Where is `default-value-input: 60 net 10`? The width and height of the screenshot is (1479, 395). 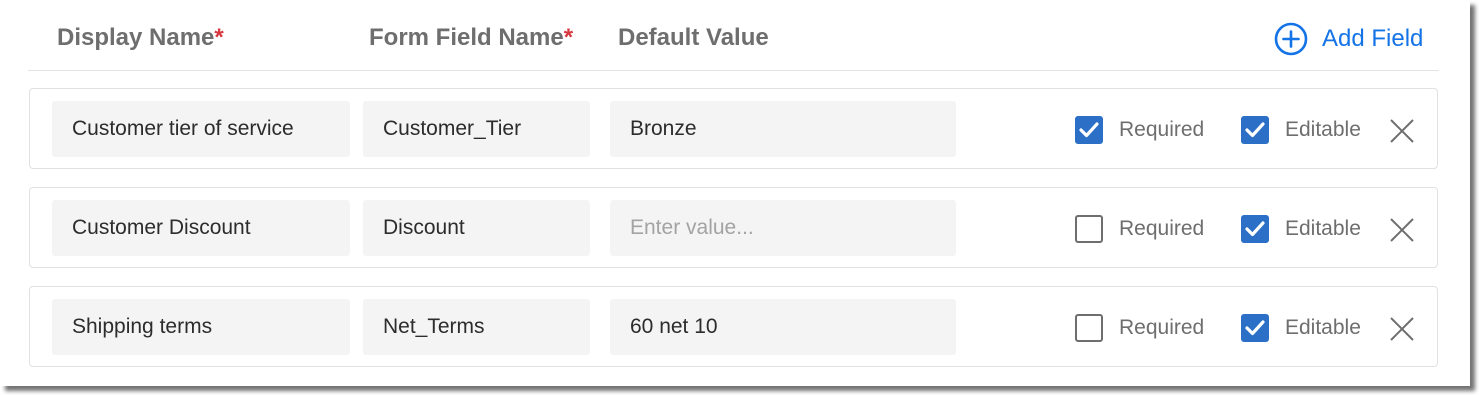
default-value-input: 60 net 10 is located at coordinates (783, 327).